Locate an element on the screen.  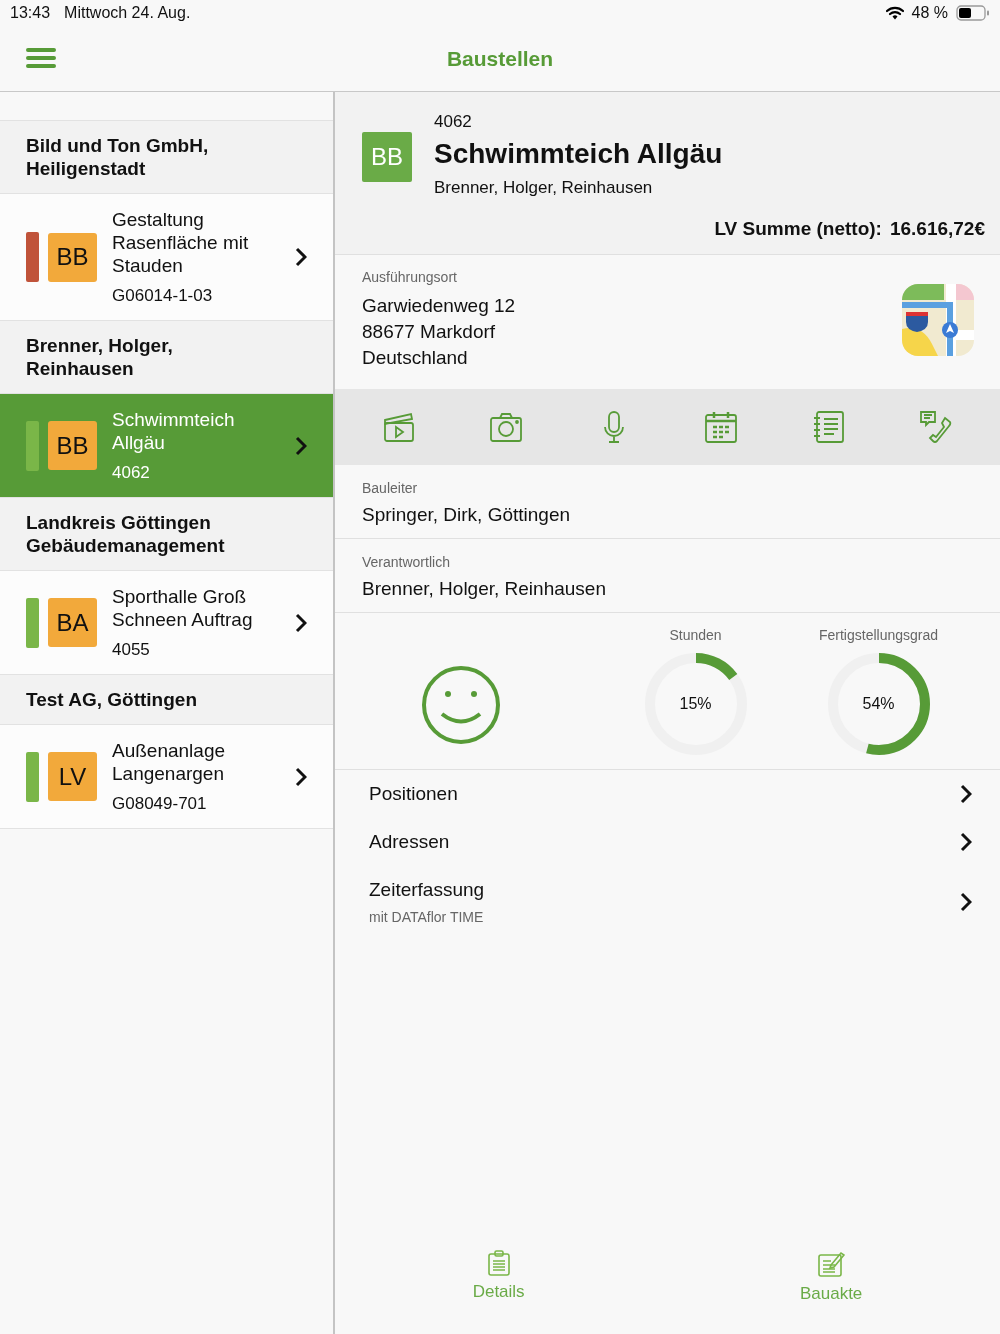
calendar-icon is located at coordinates (721, 427).